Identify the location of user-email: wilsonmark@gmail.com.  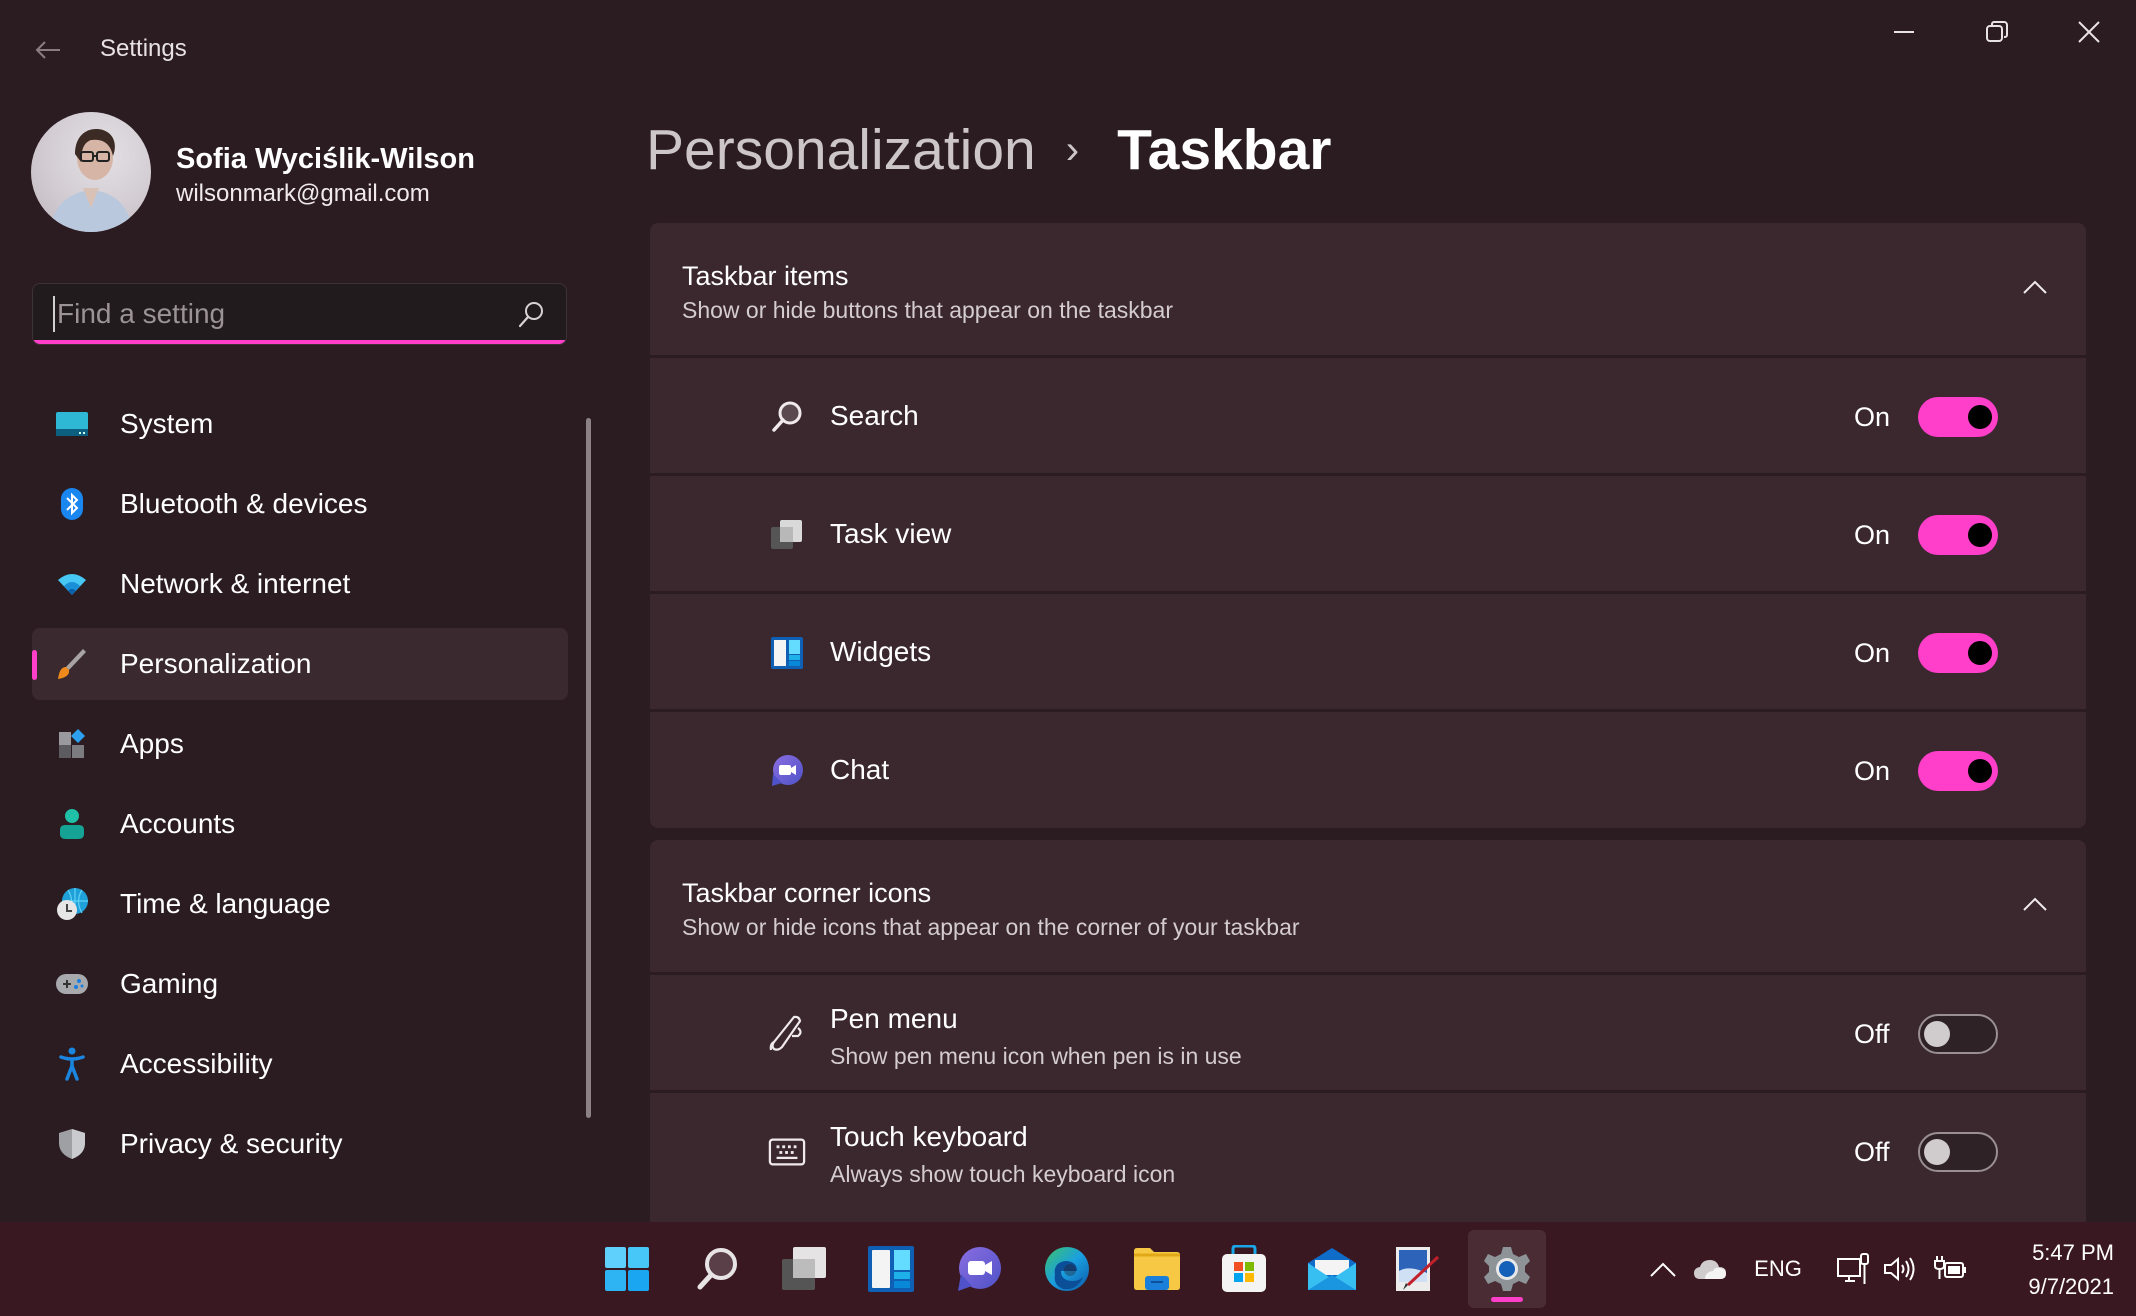
(303, 193).